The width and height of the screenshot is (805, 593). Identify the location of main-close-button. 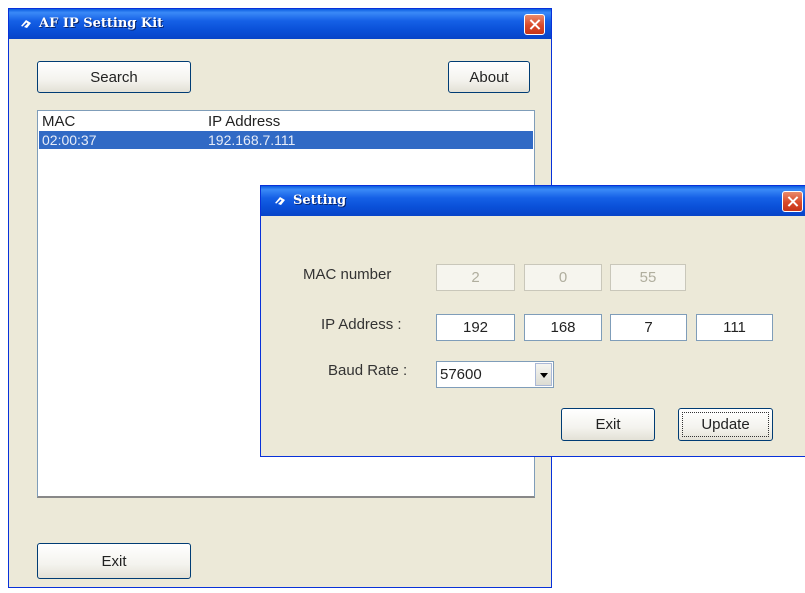
(534, 24).